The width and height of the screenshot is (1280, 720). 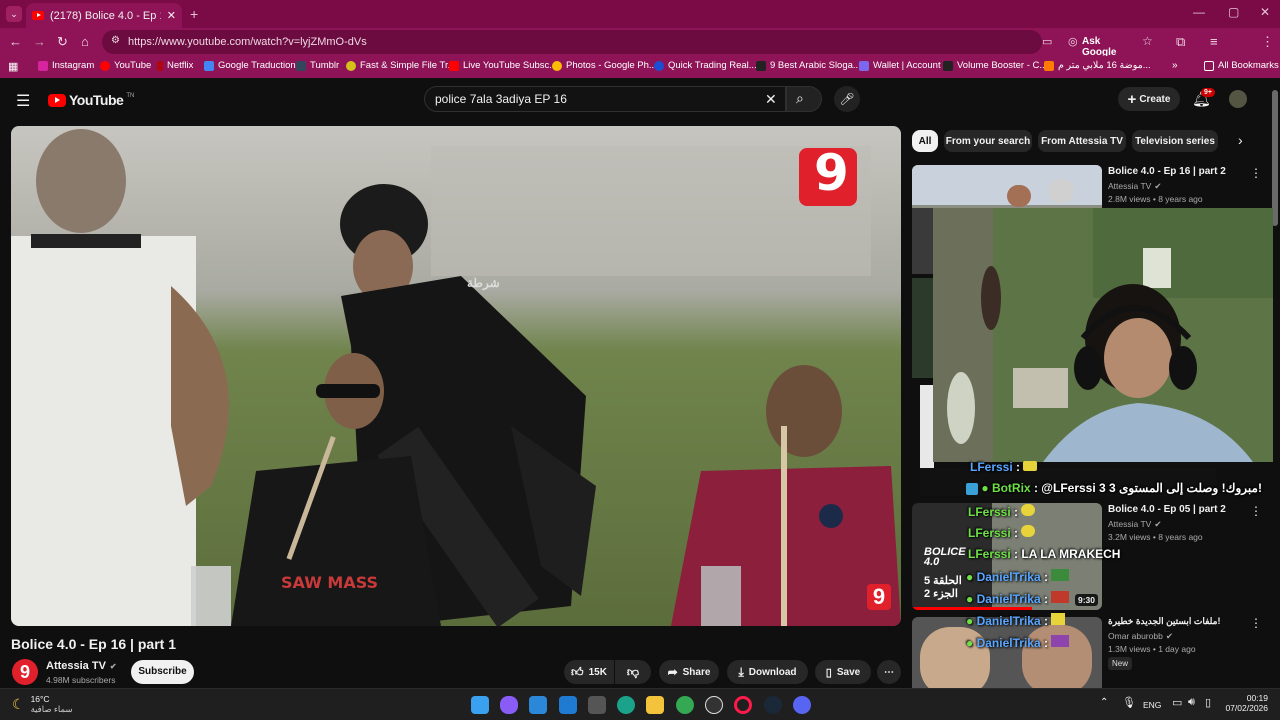 What do you see at coordinates (847, 99) in the screenshot?
I see `voice-search-button: 🎤︎` at bounding box center [847, 99].